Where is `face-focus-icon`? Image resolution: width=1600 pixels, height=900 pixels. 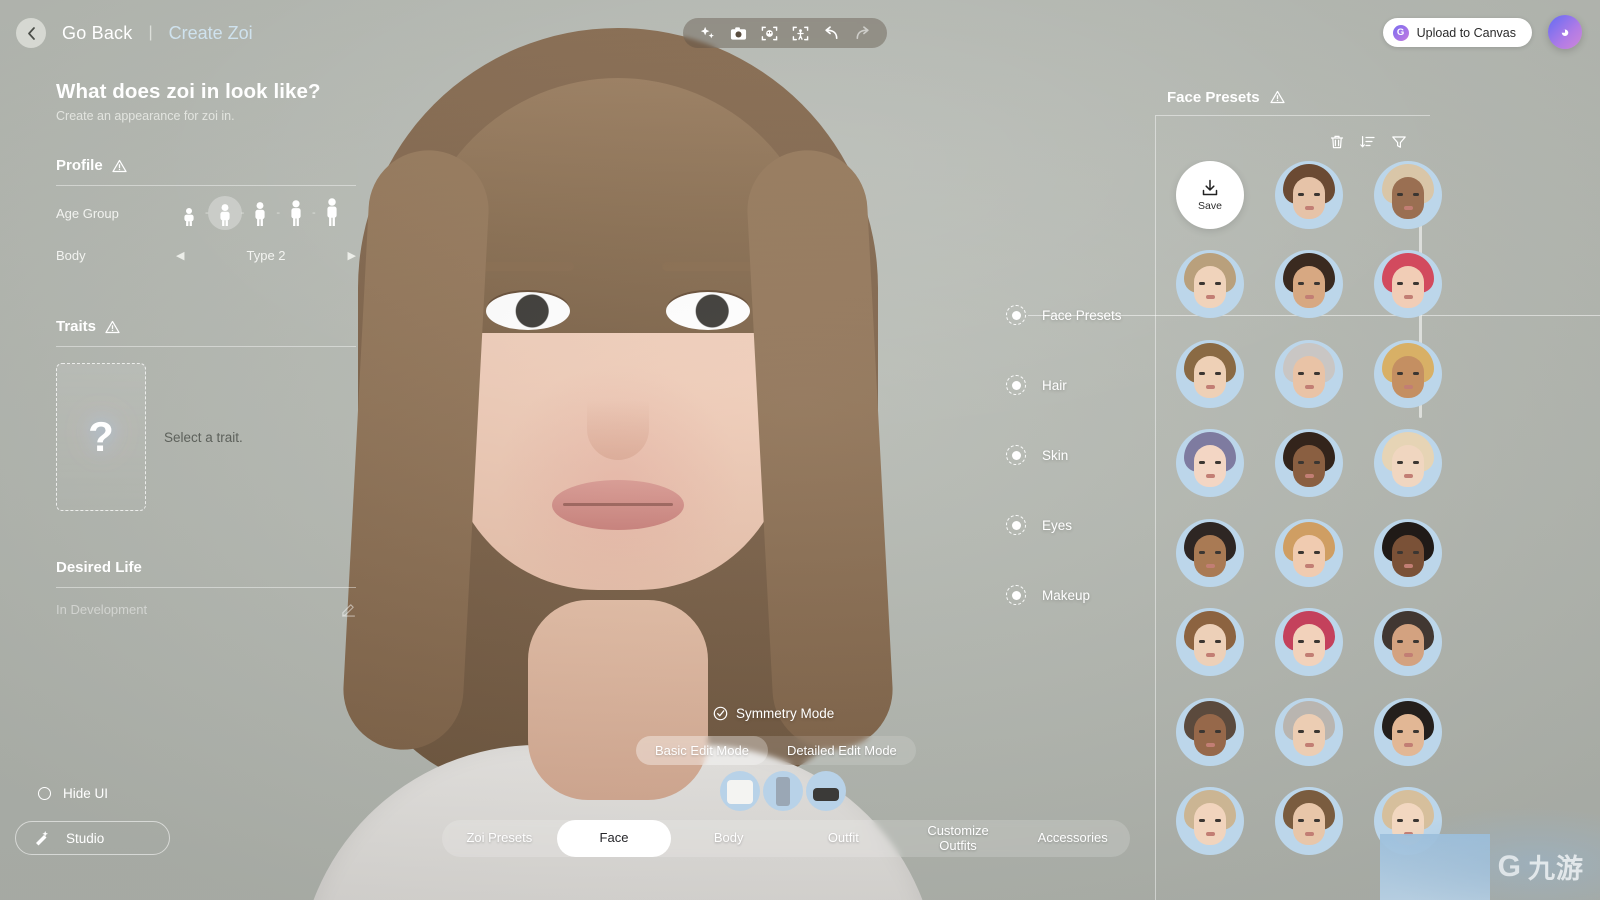
face-focus-icon is located at coordinates (769, 33).